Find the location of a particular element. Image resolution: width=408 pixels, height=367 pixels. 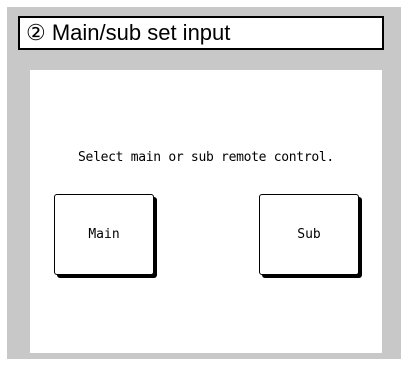

page-title: ② Main/sub set input is located at coordinates (201, 33).